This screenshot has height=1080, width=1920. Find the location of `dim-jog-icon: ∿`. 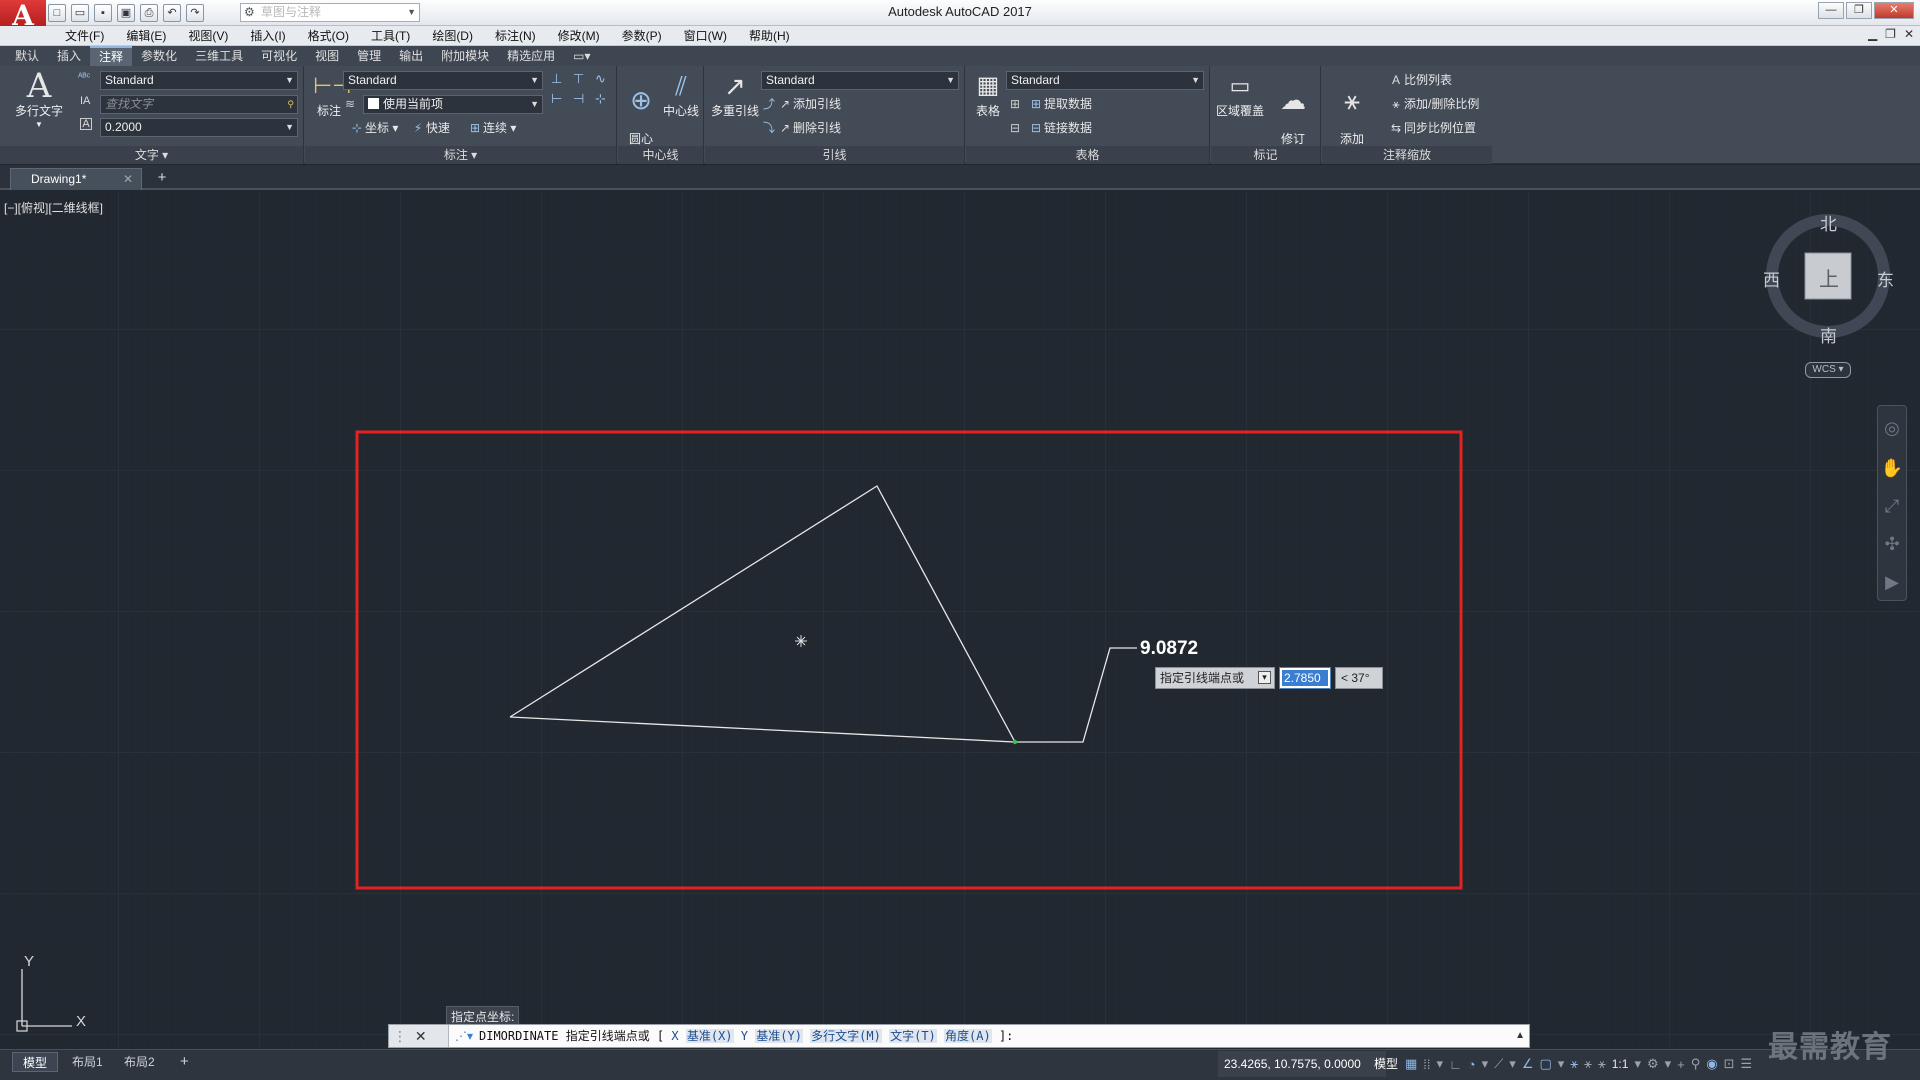

dim-jog-icon: ∿ is located at coordinates (606, 79).